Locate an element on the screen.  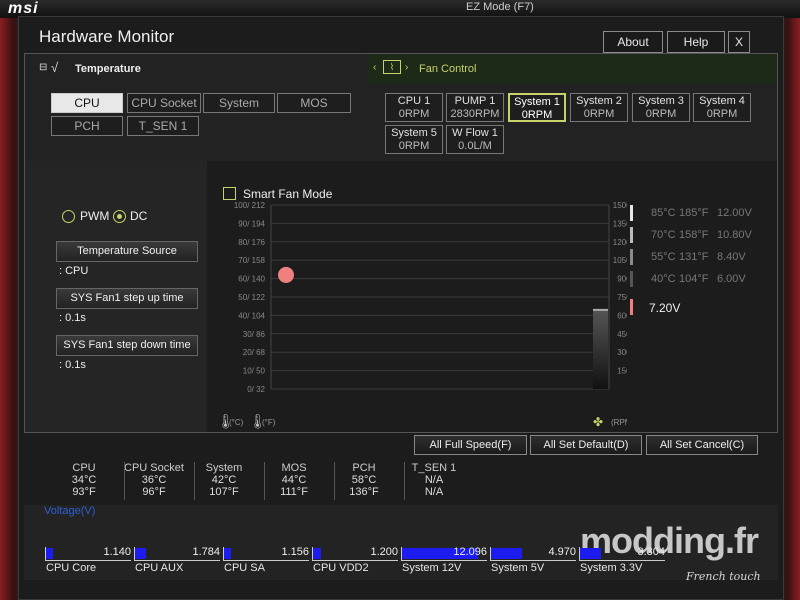
step-up-time-button: SYS Fan1 step up time is located at coordinates (127, 298).